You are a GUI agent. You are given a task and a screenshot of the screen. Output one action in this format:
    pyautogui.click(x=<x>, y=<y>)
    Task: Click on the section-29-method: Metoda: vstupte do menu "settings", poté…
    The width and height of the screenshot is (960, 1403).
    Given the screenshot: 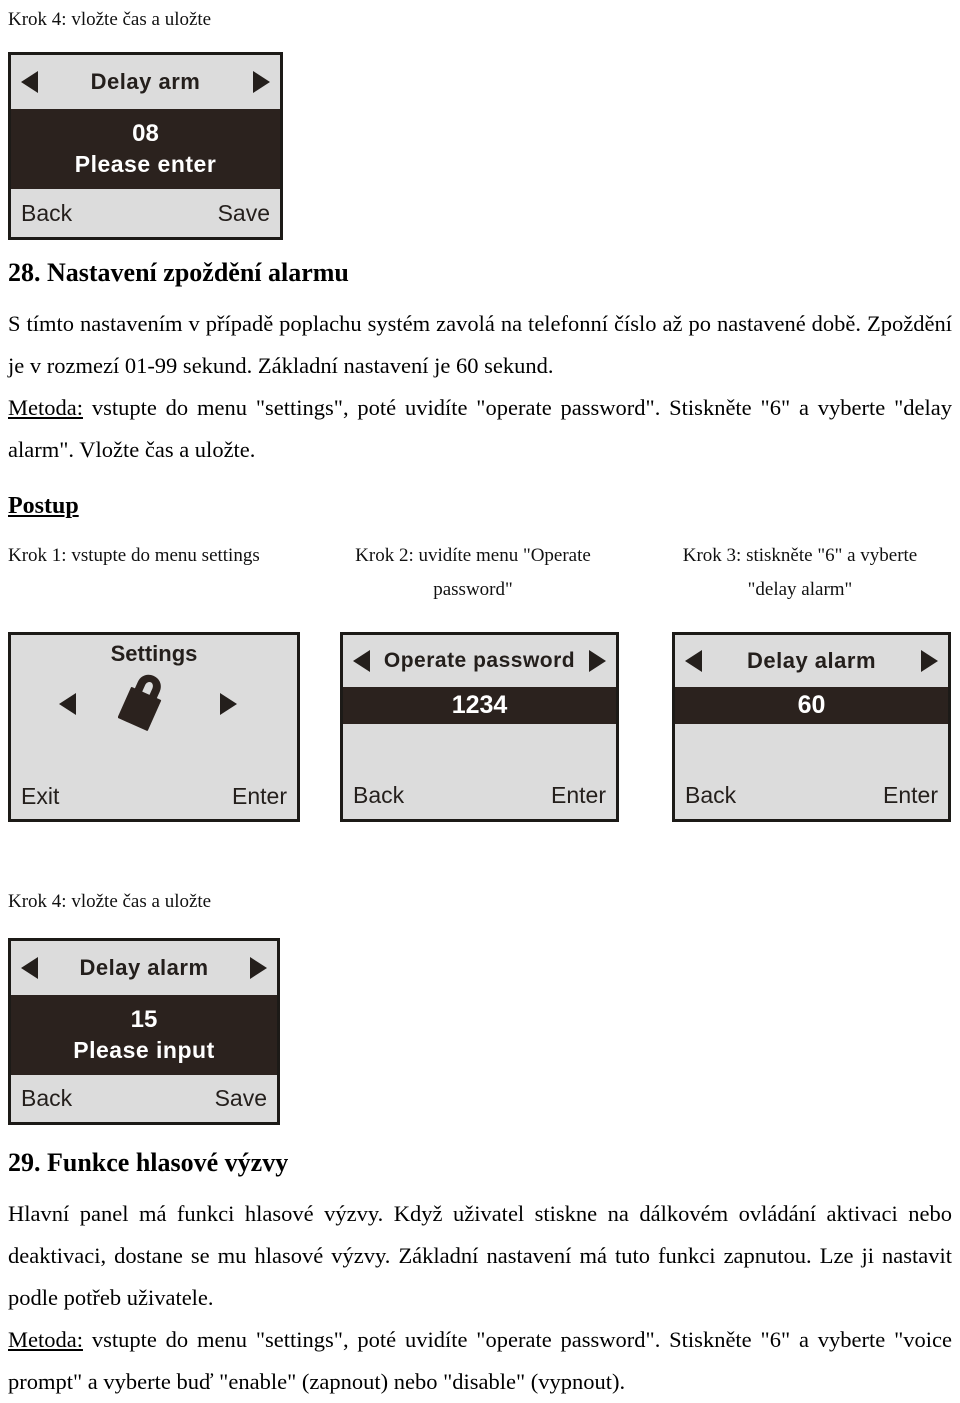 What is the action you would take?
    pyautogui.click(x=480, y=1361)
    